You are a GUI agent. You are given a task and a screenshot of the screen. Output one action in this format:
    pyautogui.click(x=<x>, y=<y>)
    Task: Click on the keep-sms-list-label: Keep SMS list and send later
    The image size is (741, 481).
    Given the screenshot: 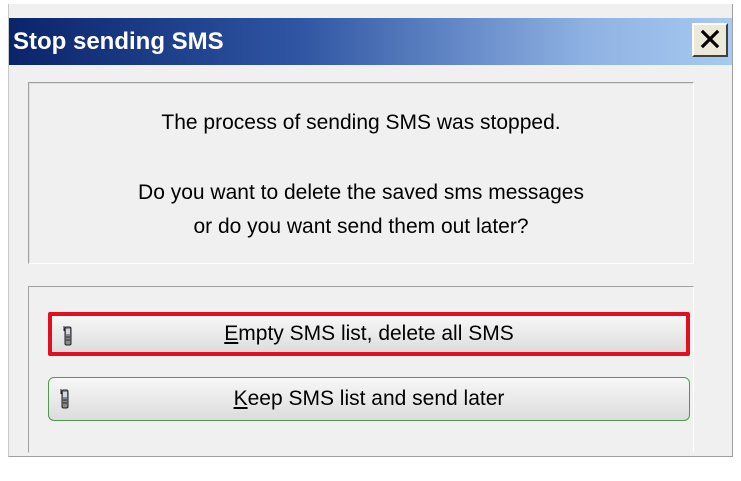 What is the action you would take?
    pyautogui.click(x=369, y=398)
    